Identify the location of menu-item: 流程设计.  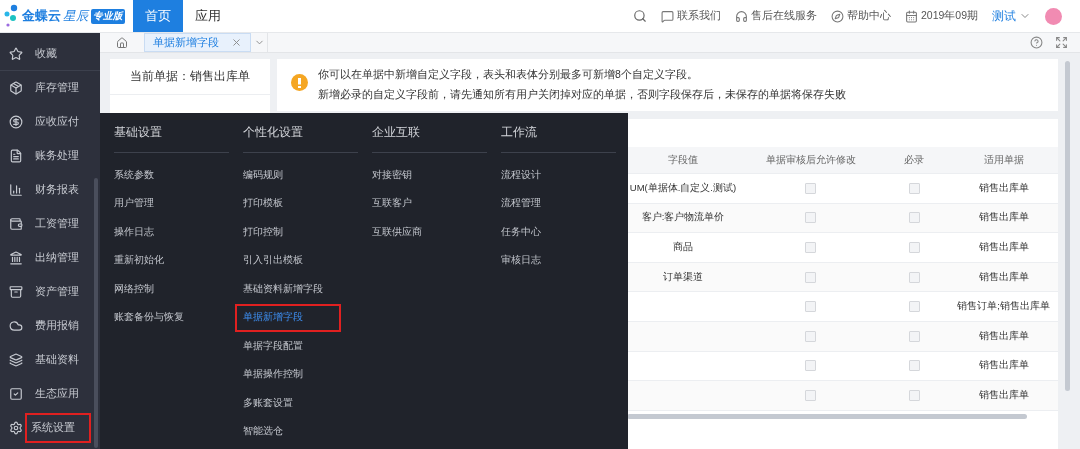
(521, 175).